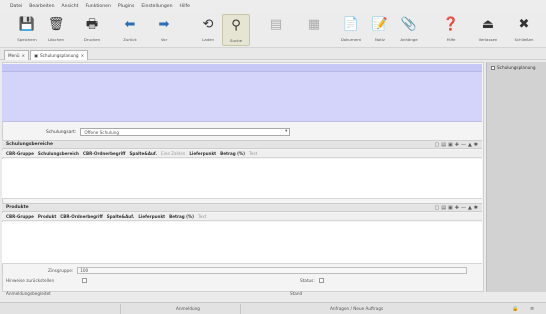 This screenshot has height=314, width=546. Describe the element at coordinates (185, 132) in the screenshot. I see `schulungsart-select: Offene Schulung ▾` at that location.